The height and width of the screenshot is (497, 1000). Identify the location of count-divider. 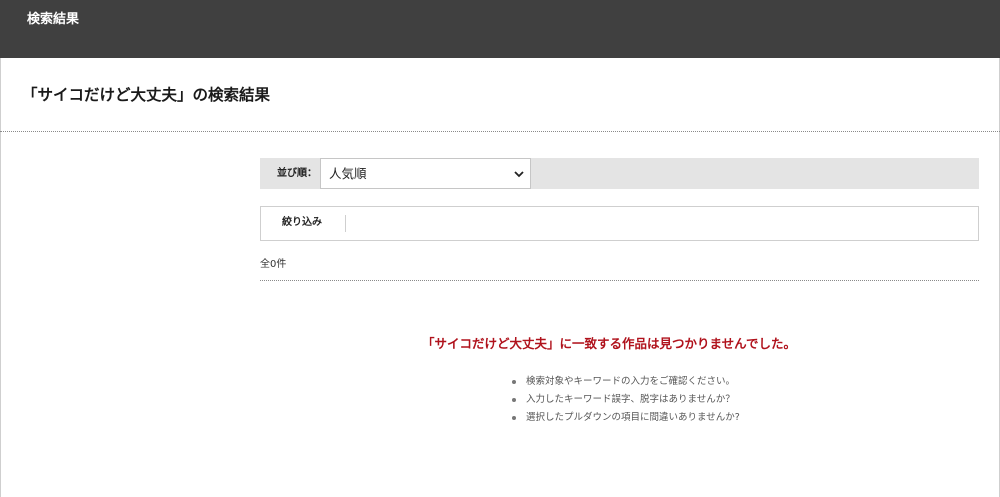
(619, 280).